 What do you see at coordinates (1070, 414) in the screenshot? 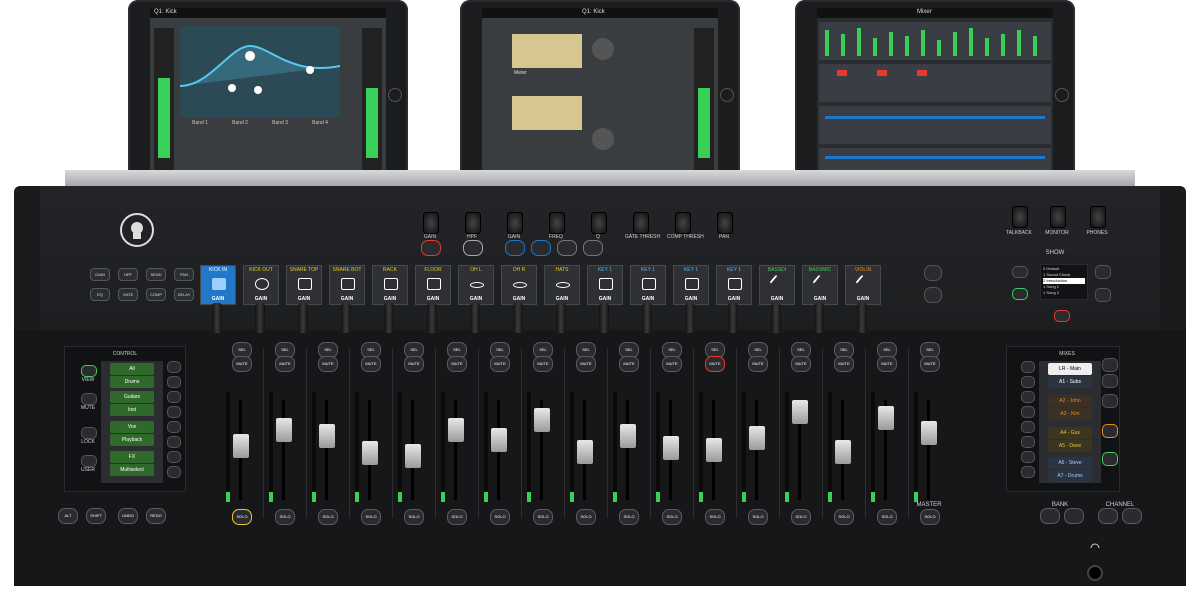
I see `mix-item: A3 - Kim` at bounding box center [1070, 414].